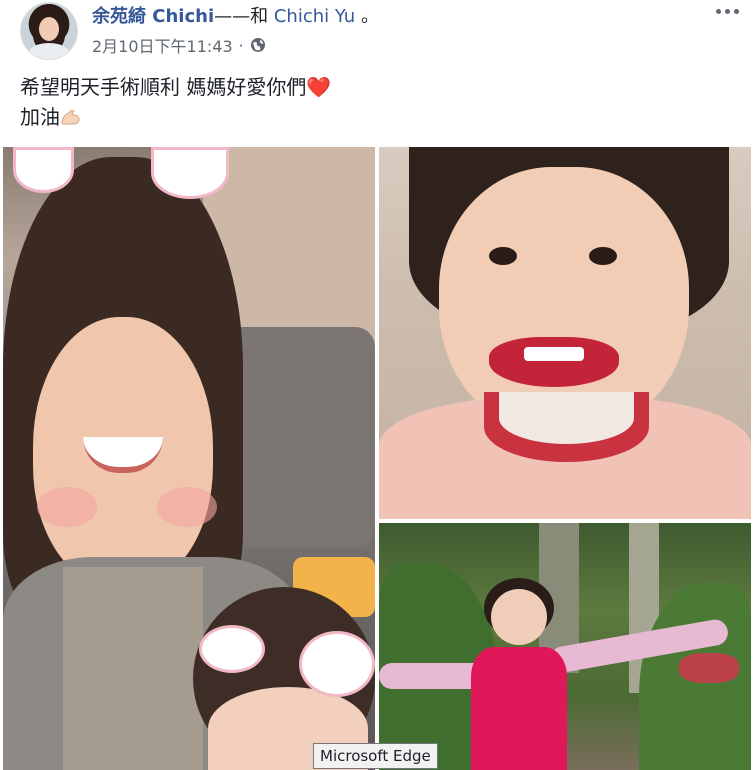 This screenshot has width=754, height=770. I want to click on author-avatar, so click(49, 31).